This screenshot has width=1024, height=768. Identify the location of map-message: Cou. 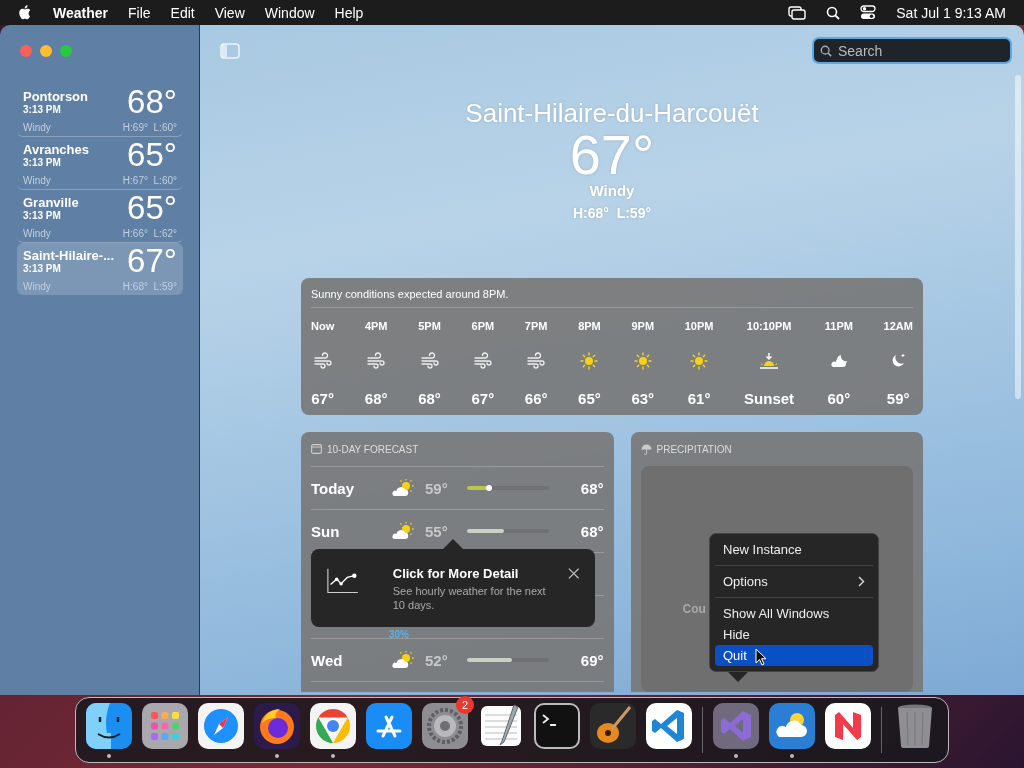
(694, 609).